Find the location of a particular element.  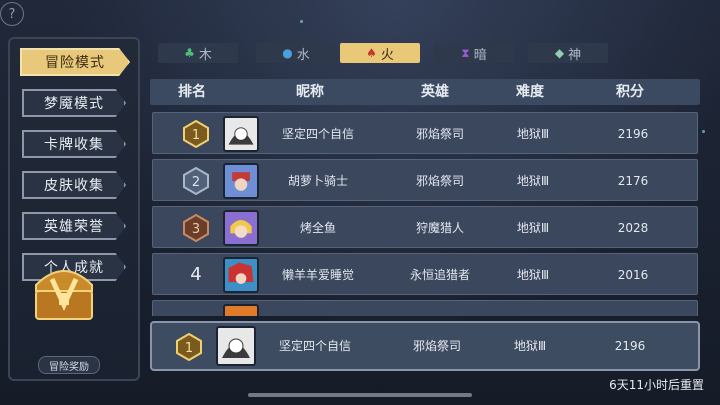

reset-countdown: 6天11小时后重置 is located at coordinates (656, 385).